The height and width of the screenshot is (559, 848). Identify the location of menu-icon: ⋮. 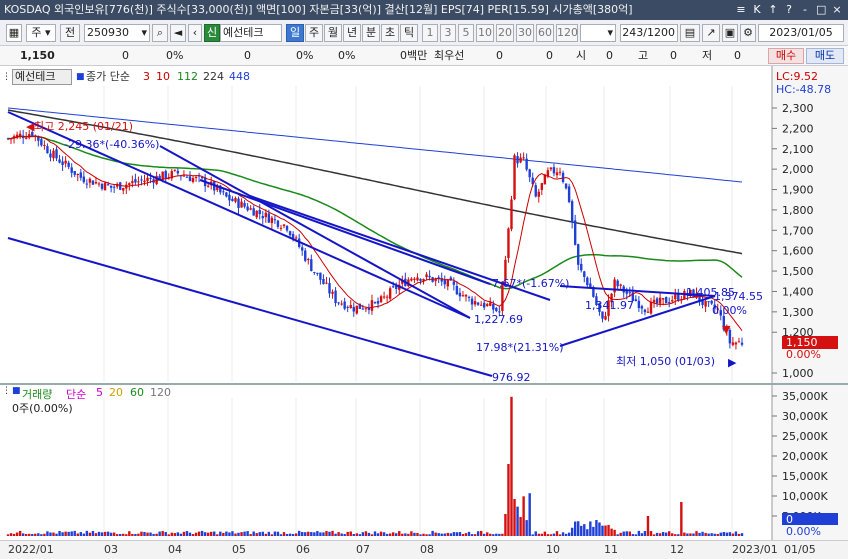
(6, 391).